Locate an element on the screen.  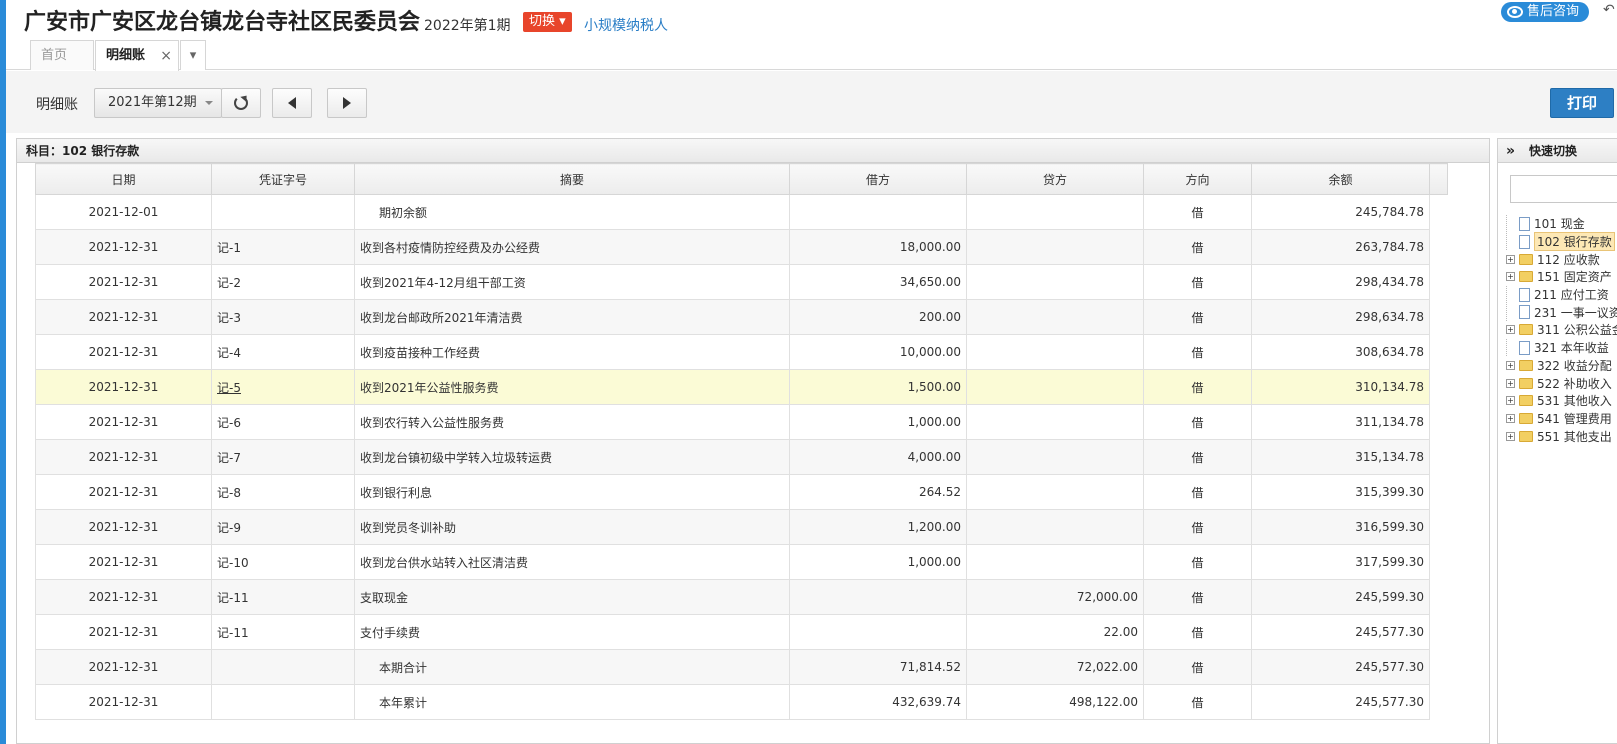
switch-period-button: 切换 ▾ is located at coordinates (547, 22).